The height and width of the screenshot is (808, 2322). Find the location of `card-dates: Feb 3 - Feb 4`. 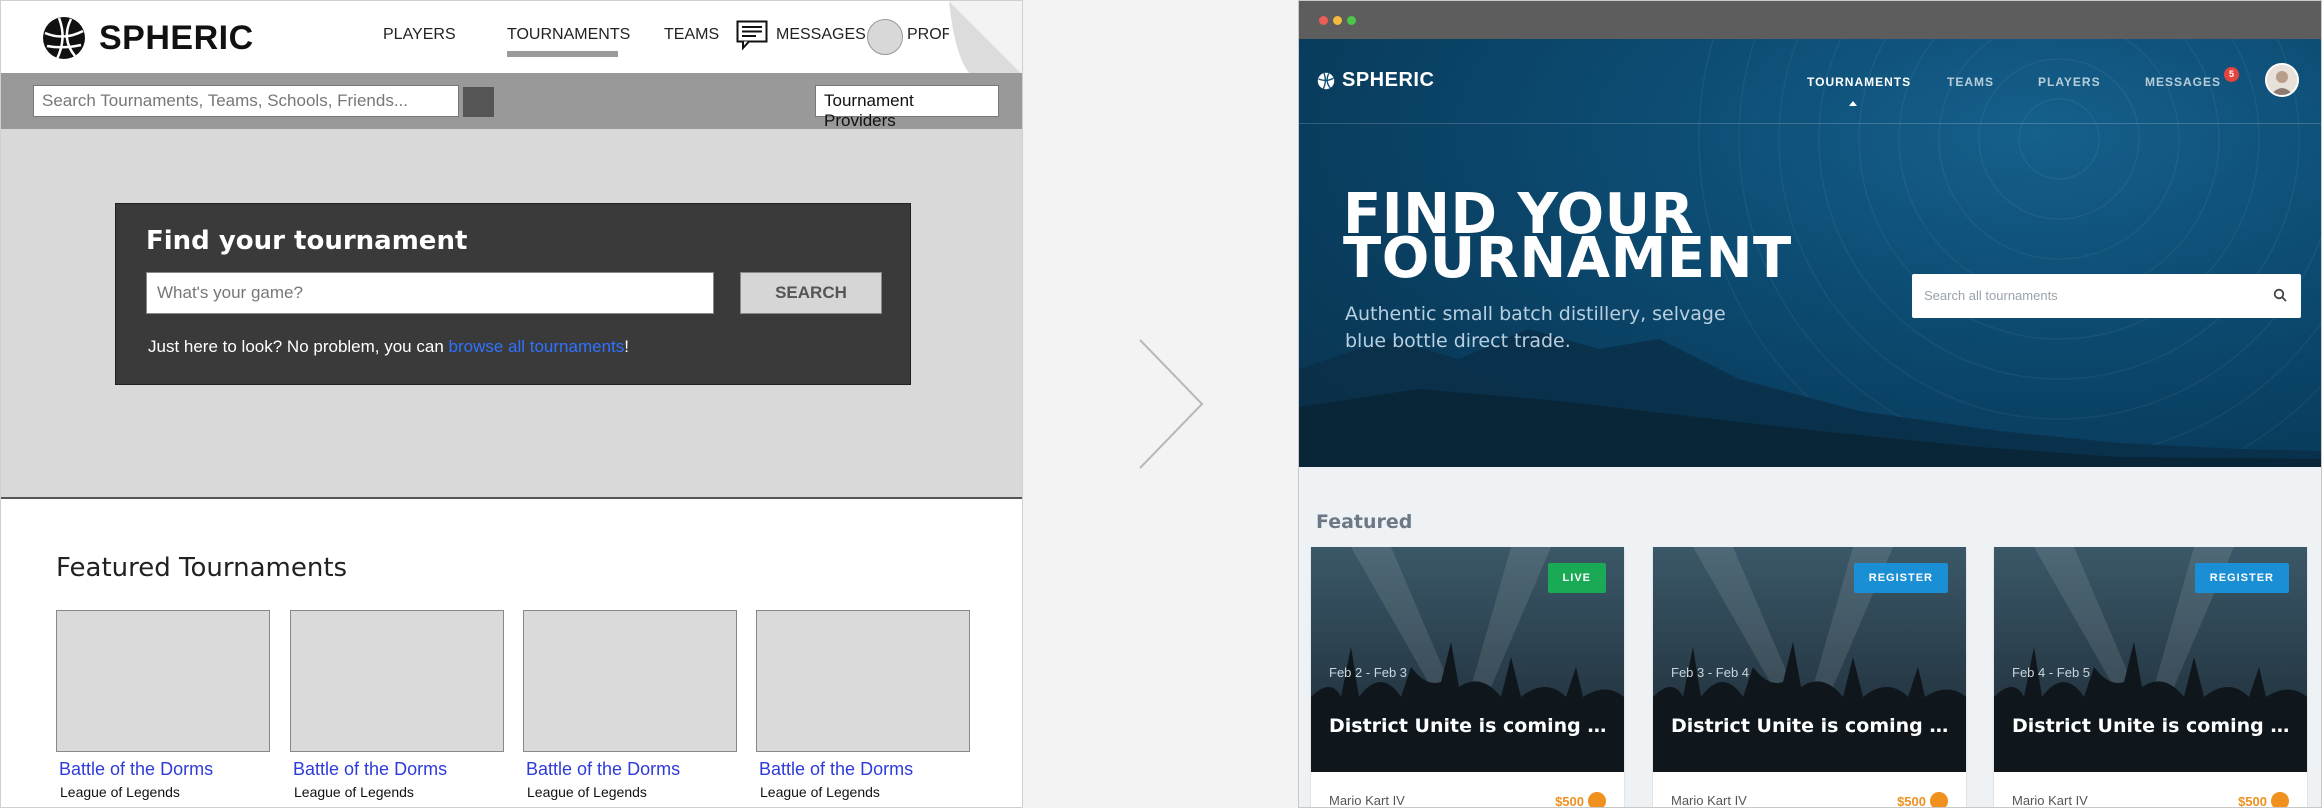

card-dates: Feb 3 - Feb 4 is located at coordinates (1710, 672).